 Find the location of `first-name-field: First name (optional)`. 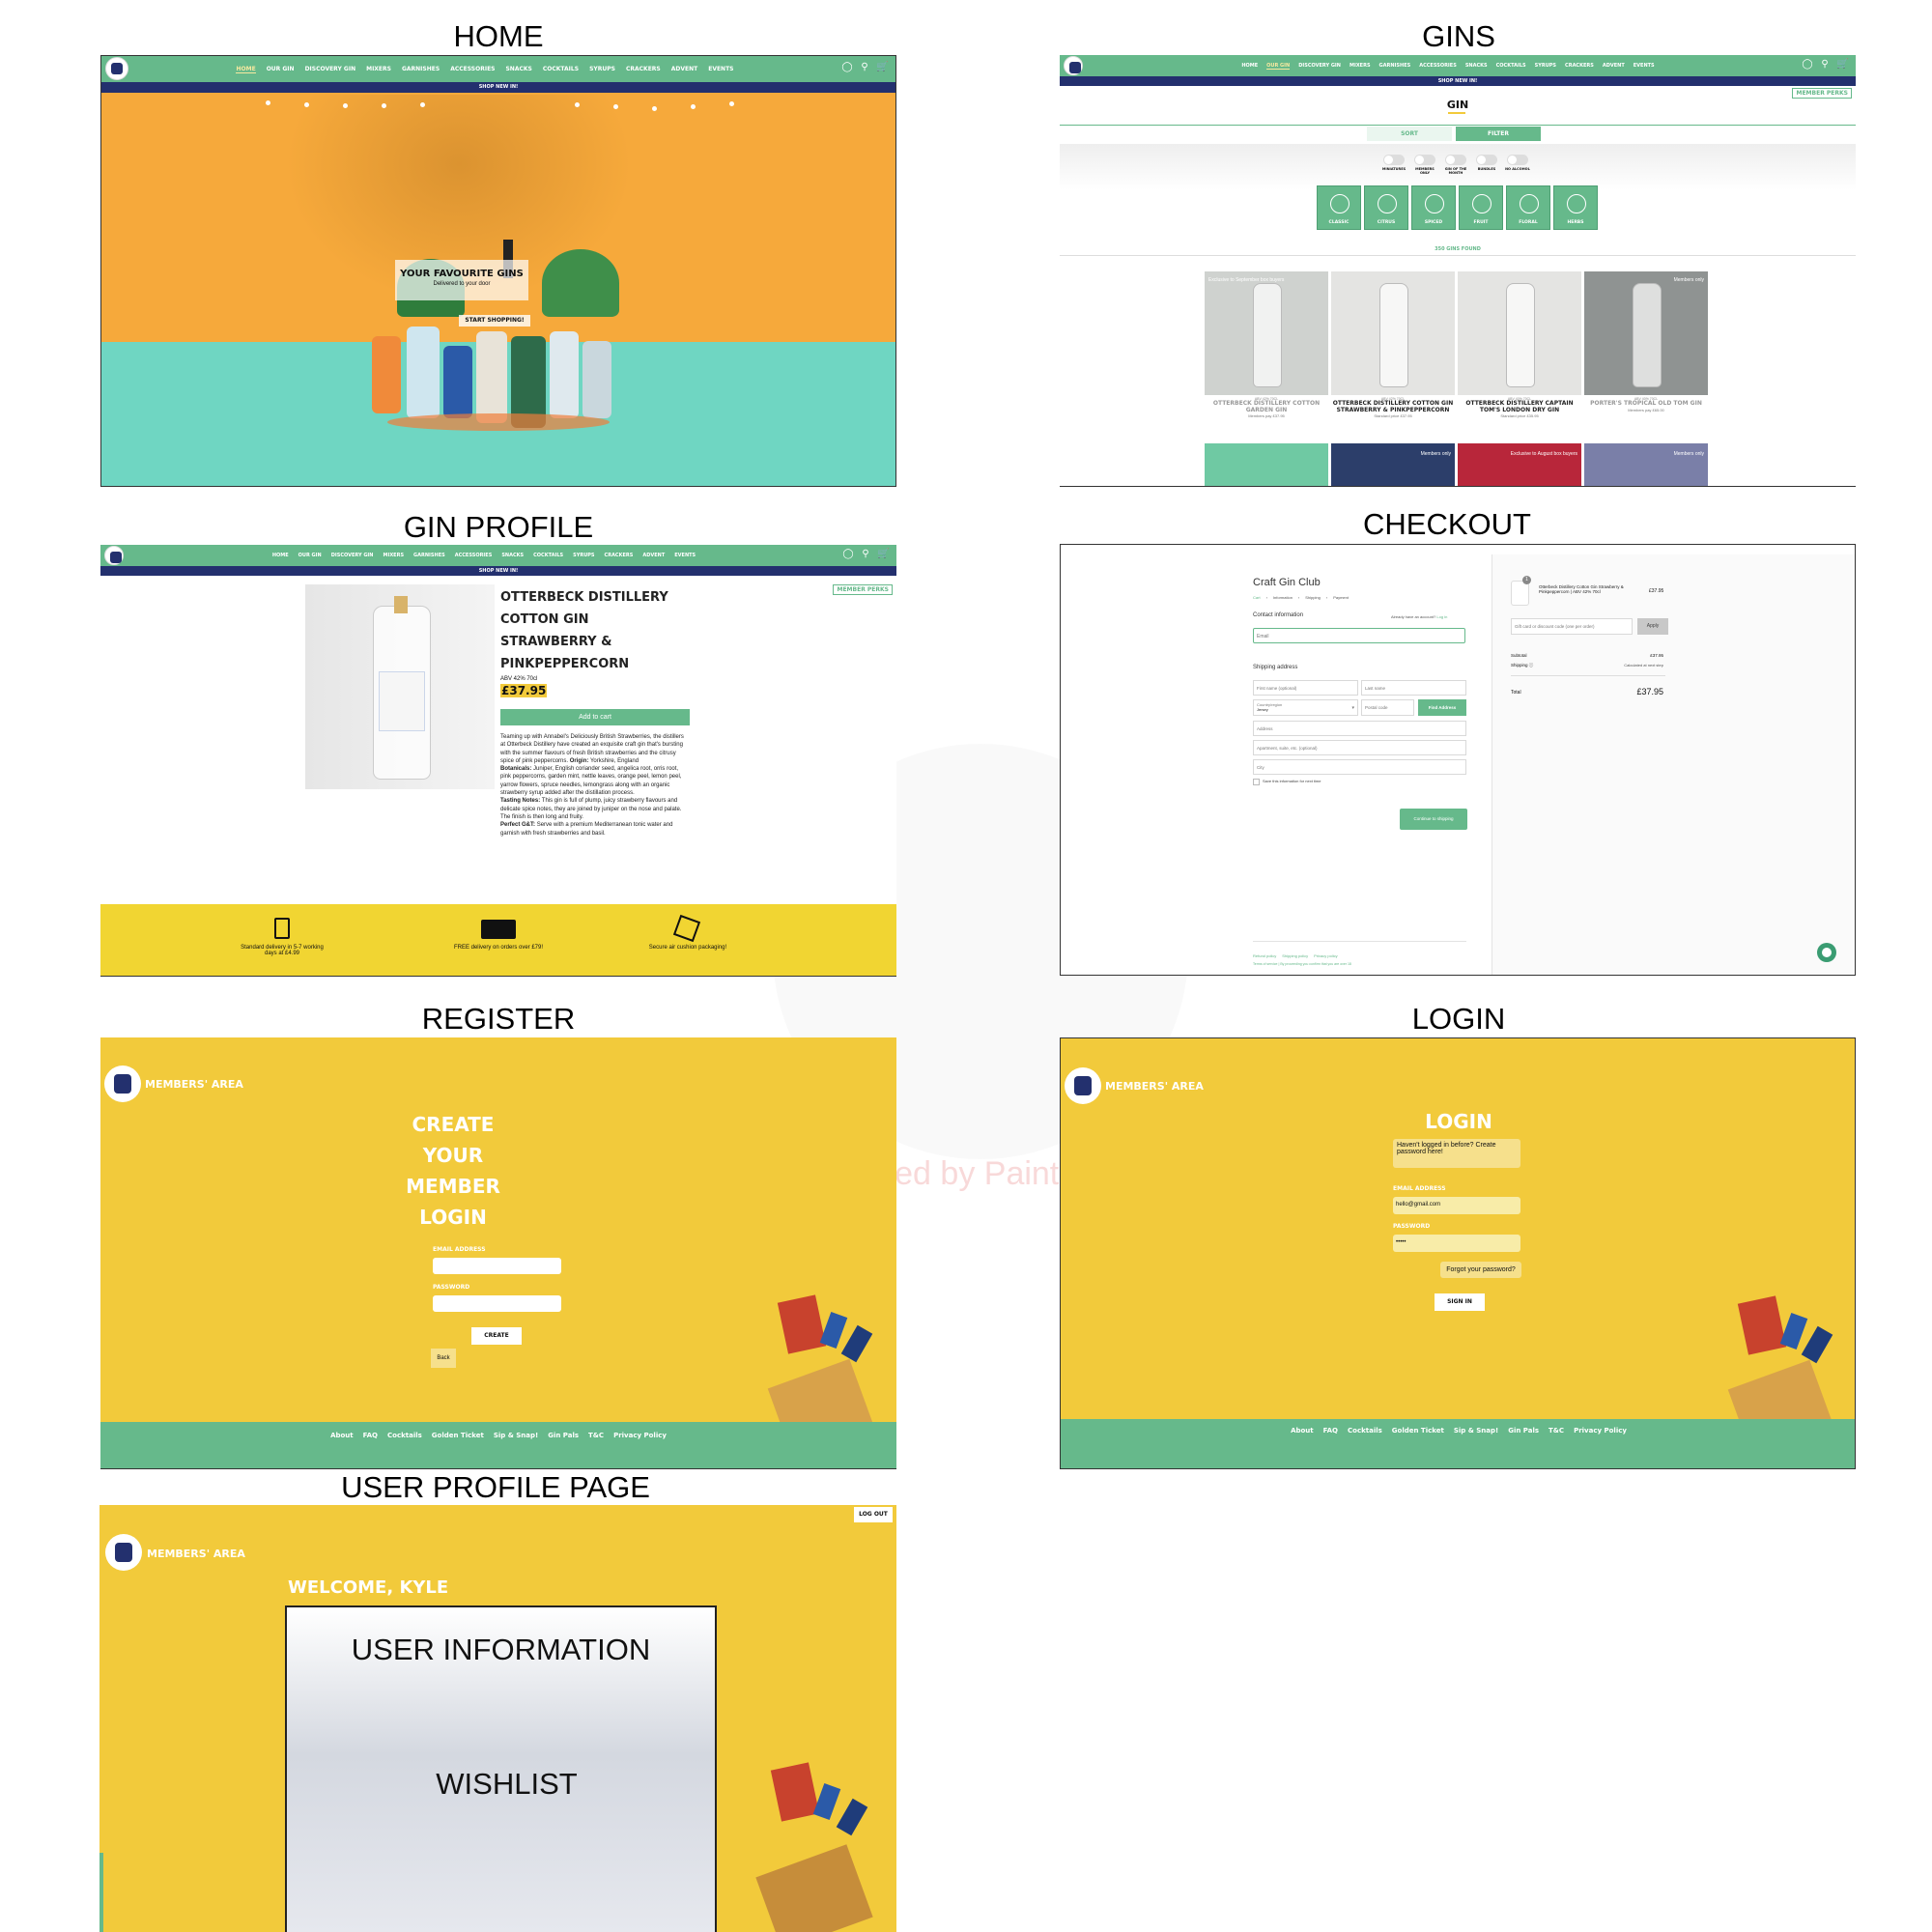

first-name-field: First name (optional) is located at coordinates (1305, 688).